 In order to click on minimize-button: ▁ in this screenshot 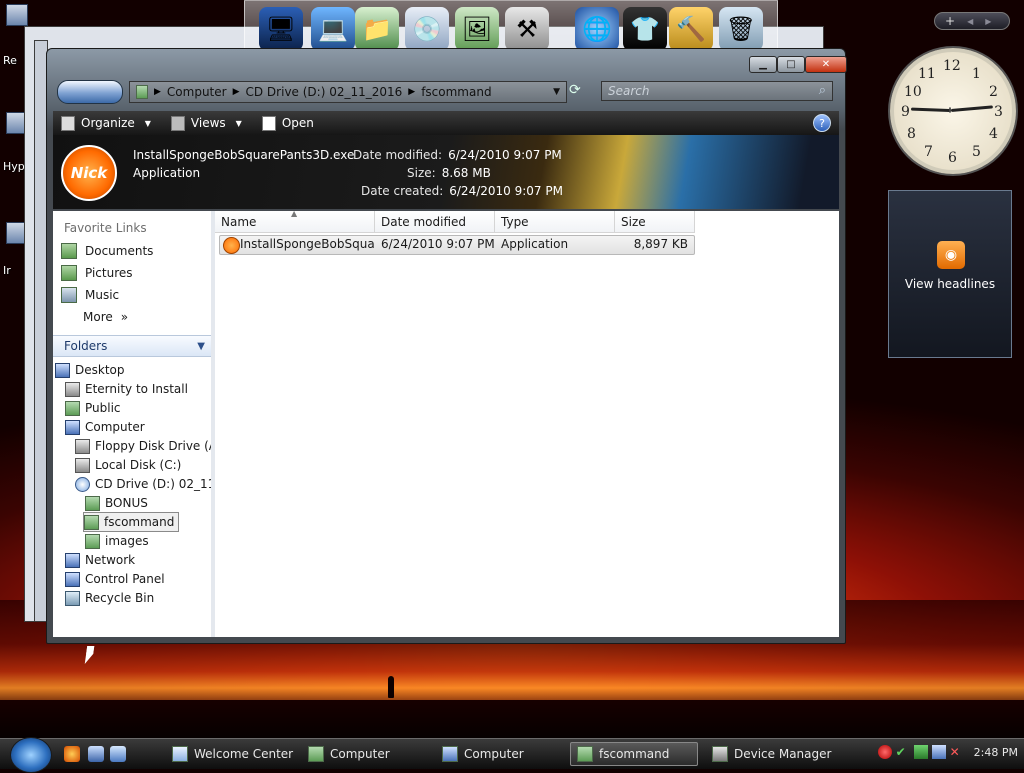, I will do `click(763, 64)`.